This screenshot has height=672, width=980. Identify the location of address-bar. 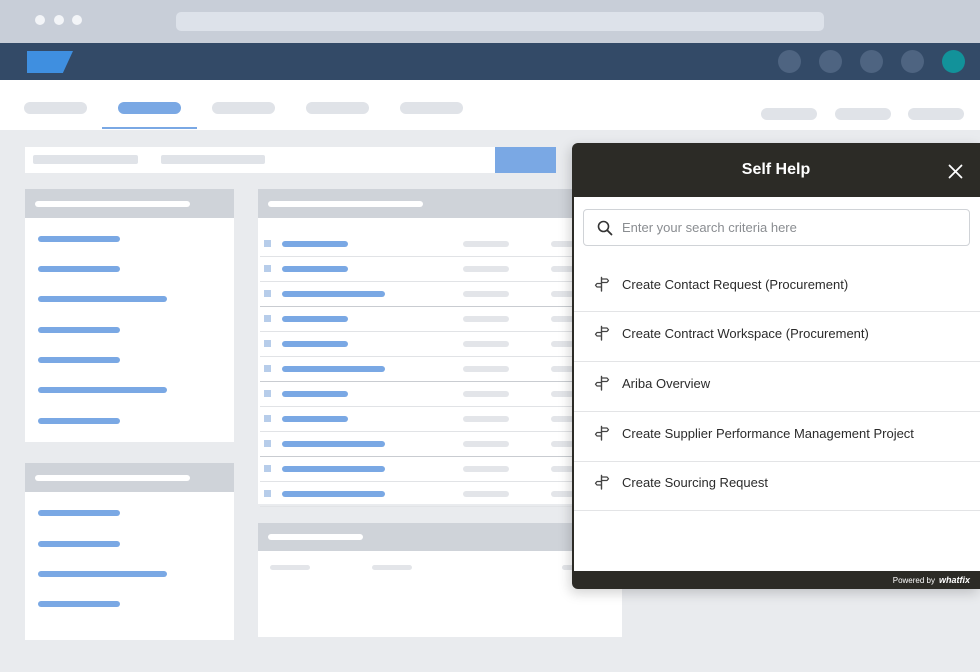
(500, 21).